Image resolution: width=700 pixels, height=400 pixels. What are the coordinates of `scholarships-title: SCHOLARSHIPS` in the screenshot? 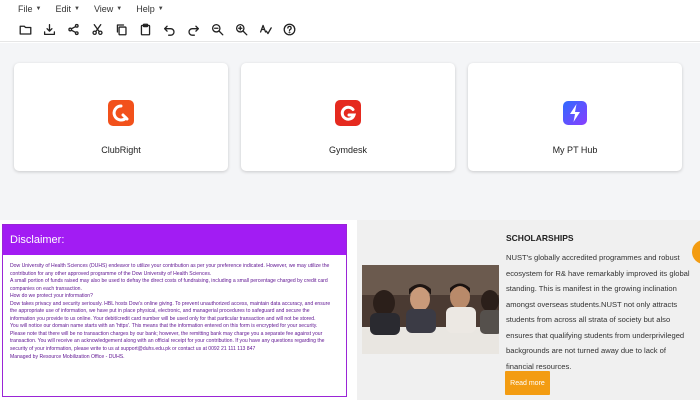 It's located at (540, 238).